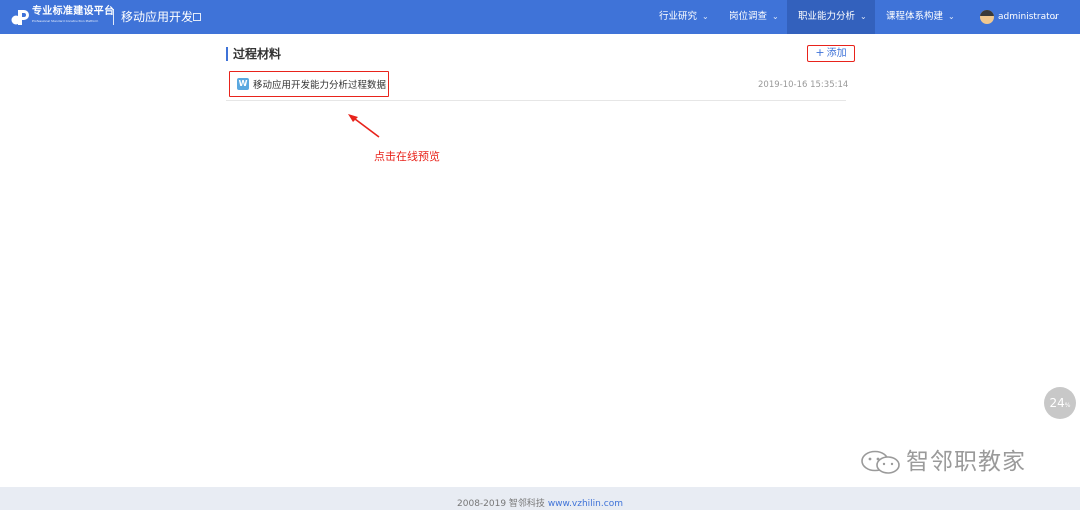 The height and width of the screenshot is (521, 1080). I want to click on add-button: + 添加, so click(831, 53).